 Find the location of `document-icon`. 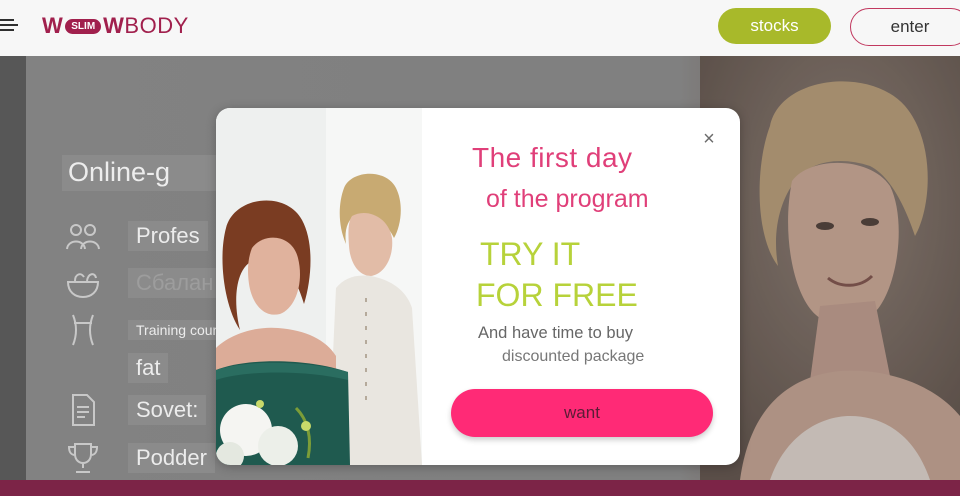

document-icon is located at coordinates (83, 410).